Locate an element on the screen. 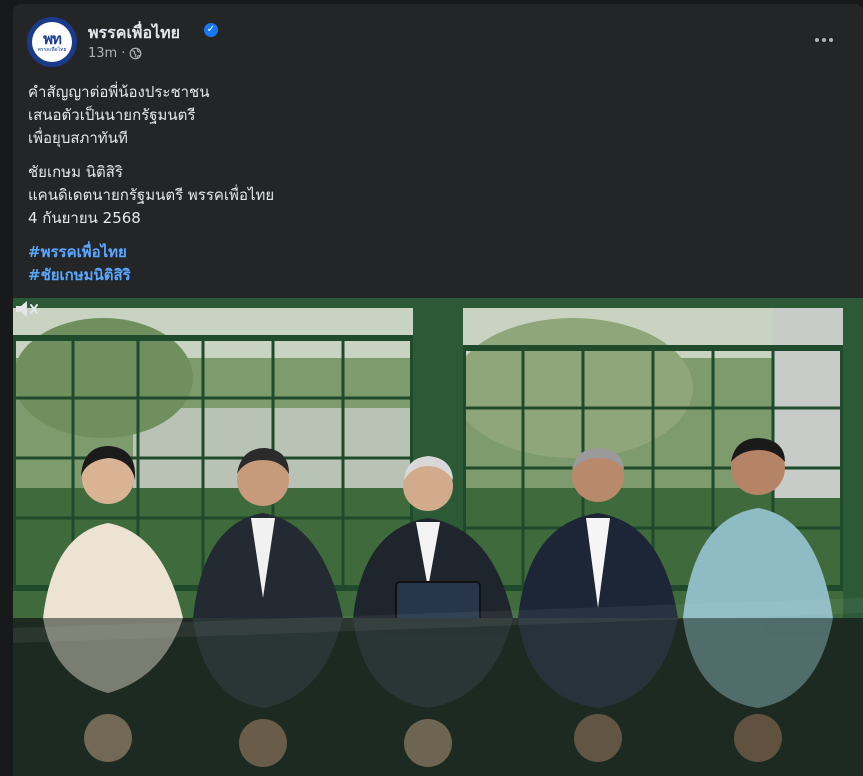  hashtag-link: #พรรคเพื่อไทย is located at coordinates (438, 252).